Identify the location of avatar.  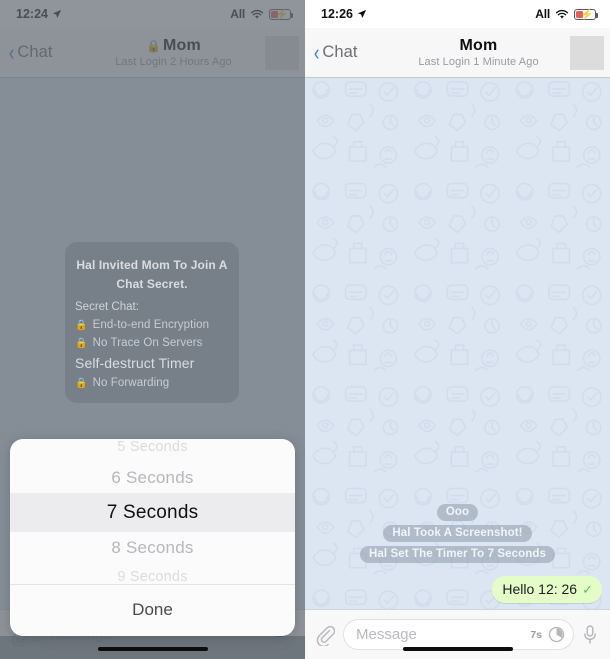
(587, 52).